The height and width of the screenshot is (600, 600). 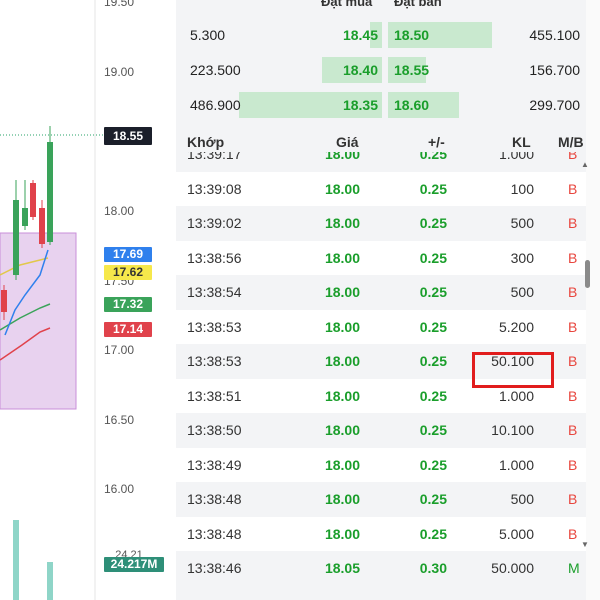 I want to click on indicator-tag: 17.62, so click(x=128, y=272).